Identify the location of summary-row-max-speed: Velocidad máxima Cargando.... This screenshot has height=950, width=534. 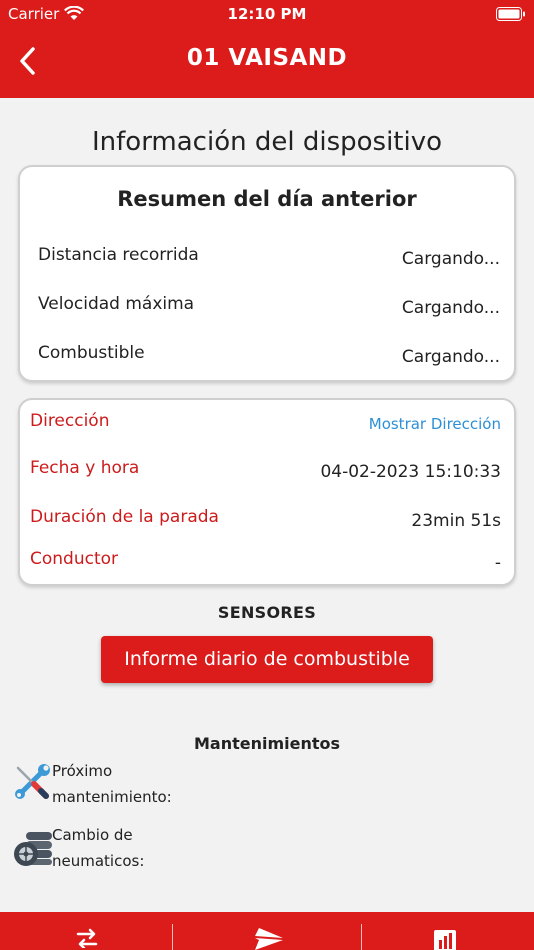
(269, 309).